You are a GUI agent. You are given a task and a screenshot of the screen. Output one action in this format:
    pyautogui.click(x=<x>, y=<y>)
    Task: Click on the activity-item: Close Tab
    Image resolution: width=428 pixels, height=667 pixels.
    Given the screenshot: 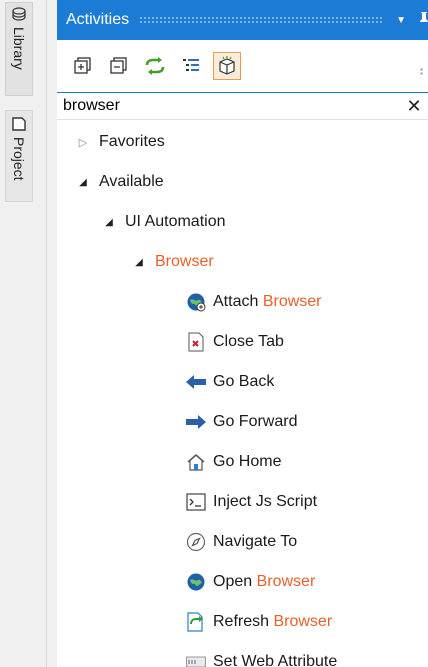 What is the action you would take?
    pyautogui.click(x=242, y=342)
    